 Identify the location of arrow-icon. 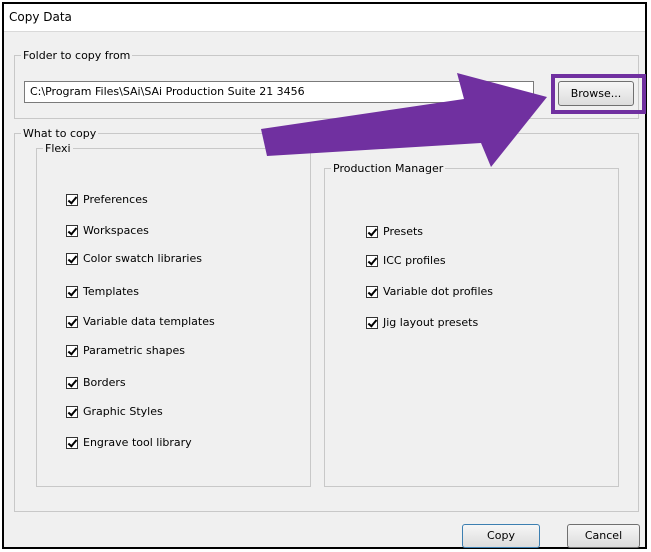
(404, 120).